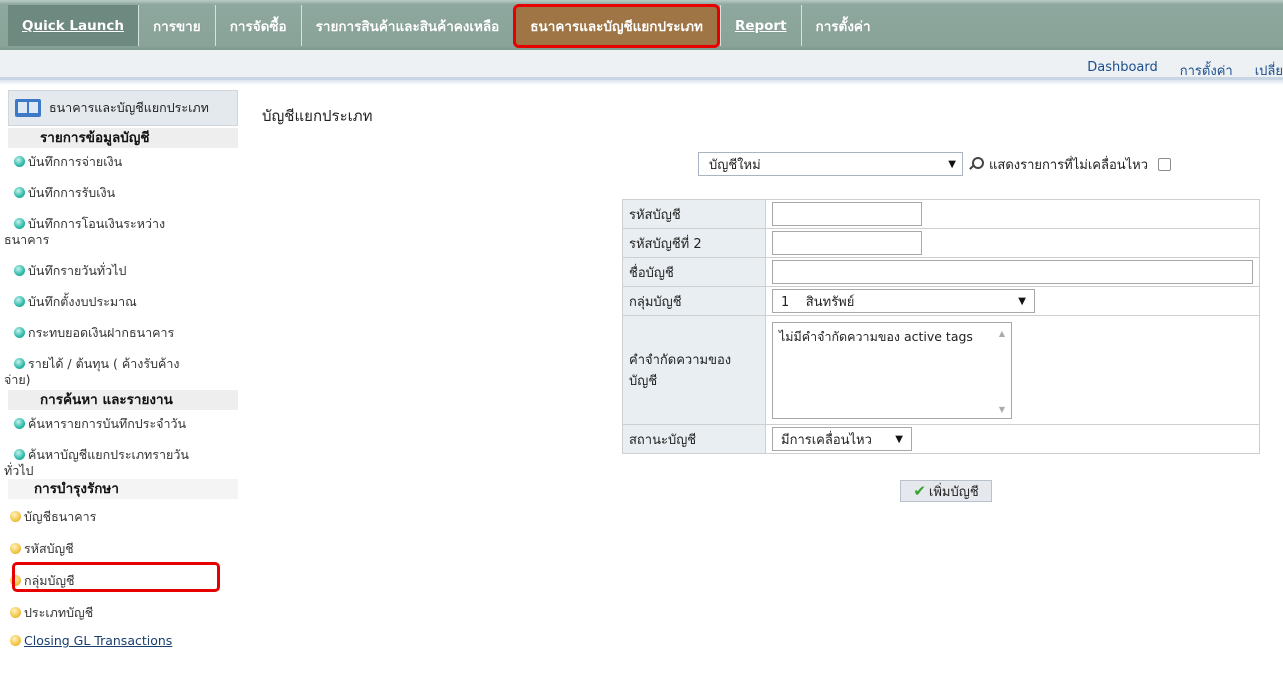 The height and width of the screenshot is (686, 1283). What do you see at coordinates (1012, 272) in the screenshot?
I see `account-name-input` at bounding box center [1012, 272].